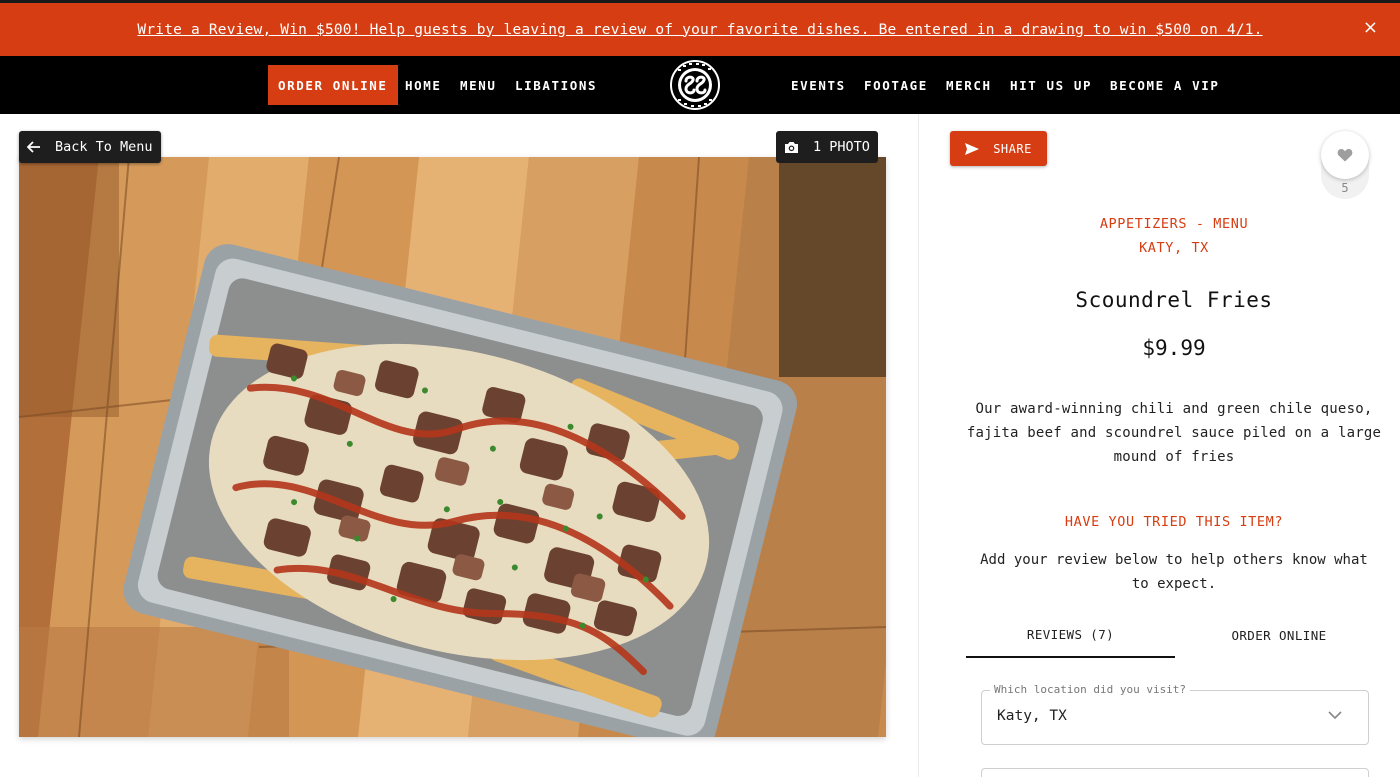  What do you see at coordinates (1279, 635) in the screenshot?
I see `tab-order-online: ORDER ONLINE` at bounding box center [1279, 635].